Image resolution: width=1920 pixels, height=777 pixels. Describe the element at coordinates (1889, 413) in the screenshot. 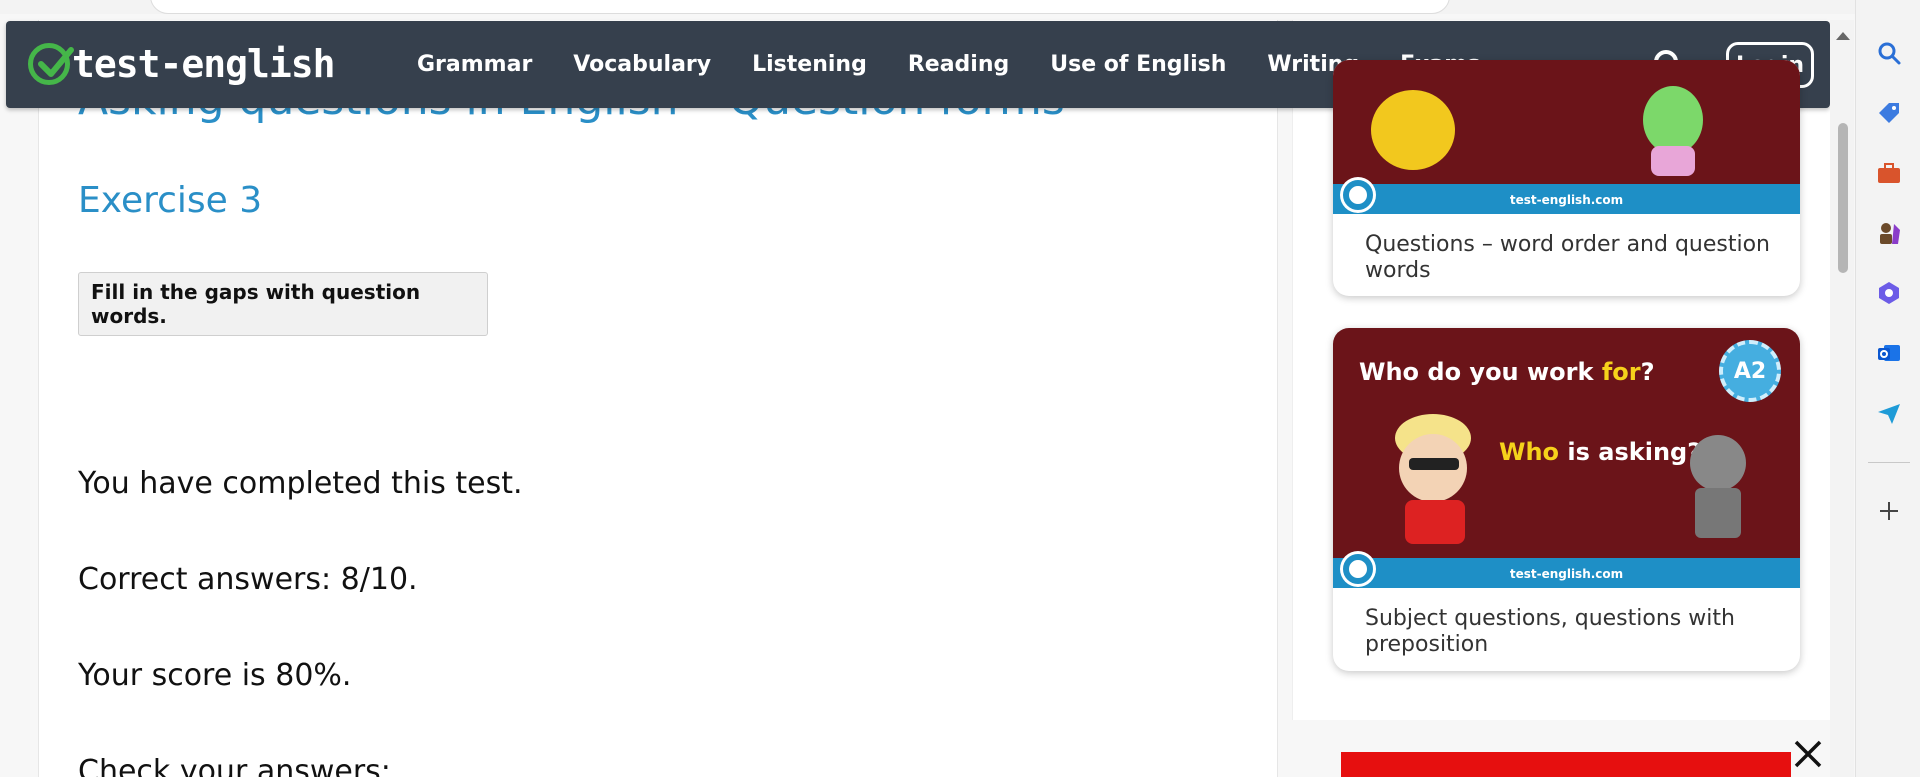

I see `send-icon` at that location.